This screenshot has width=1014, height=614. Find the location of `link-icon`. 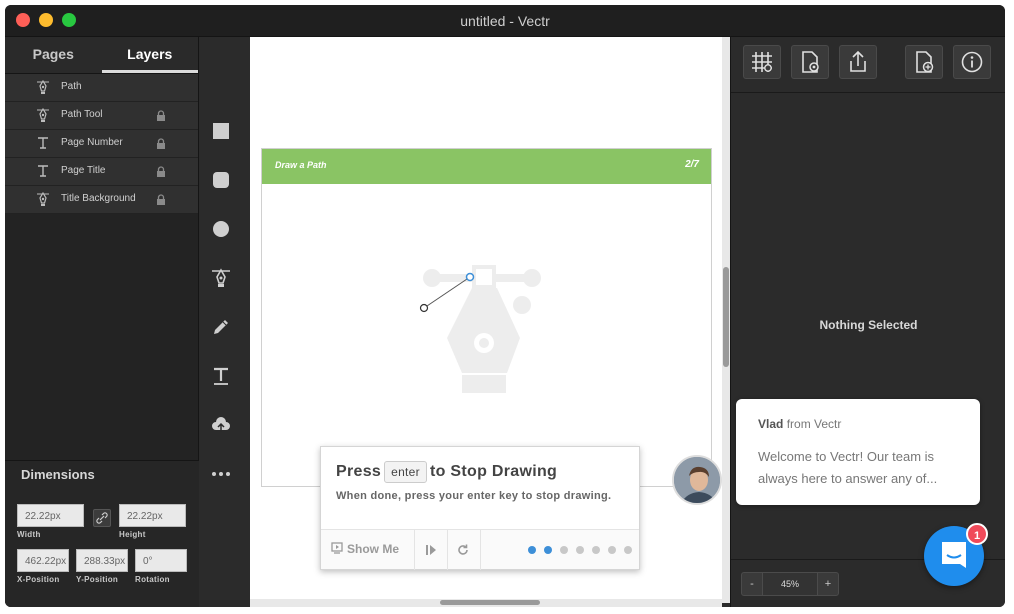

link-icon is located at coordinates (102, 518).